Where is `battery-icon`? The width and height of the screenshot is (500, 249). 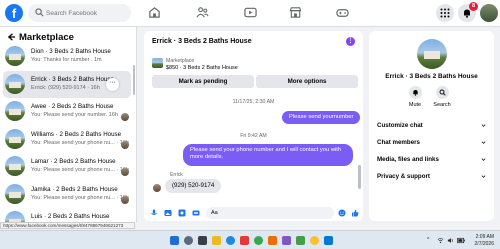
battery-icon is located at coordinates (461, 240).